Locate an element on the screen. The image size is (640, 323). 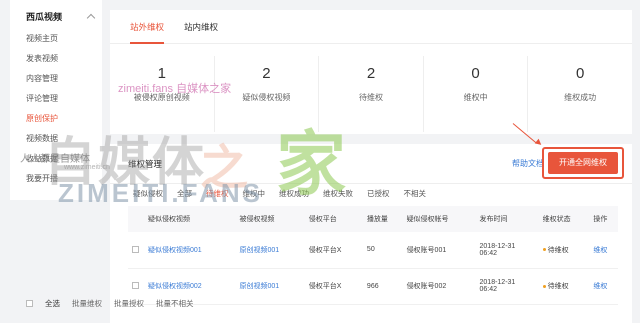
suspect-video-link: 疑似侵权视频001 is located at coordinates (189, 250).